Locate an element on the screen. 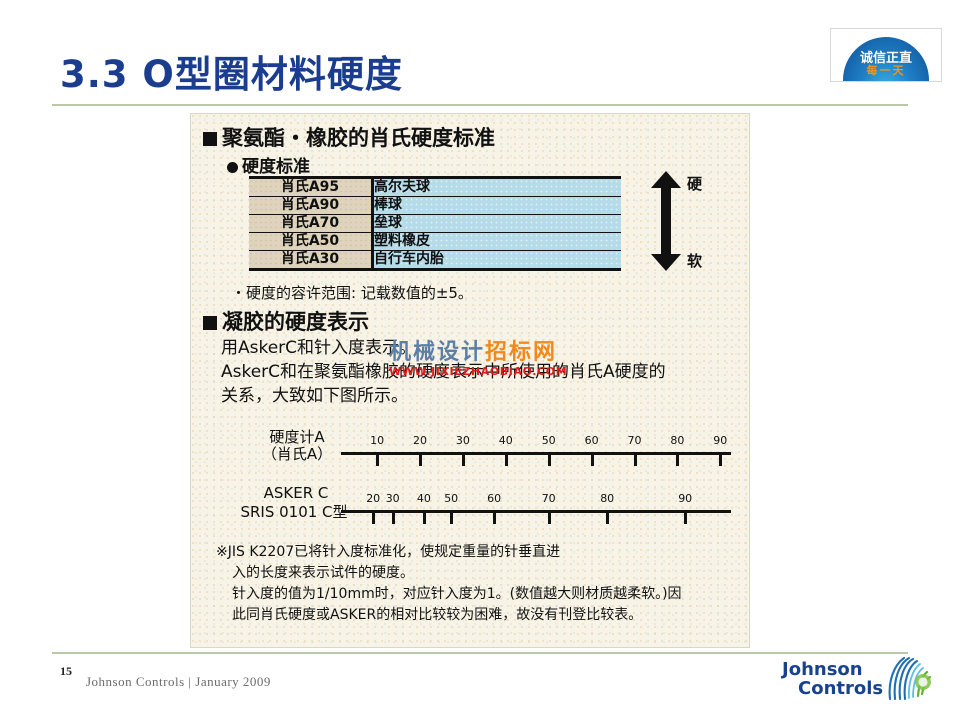 This screenshot has width=960, height=720. table-row: 肖氏A30 自行车内胎 is located at coordinates (435, 260).